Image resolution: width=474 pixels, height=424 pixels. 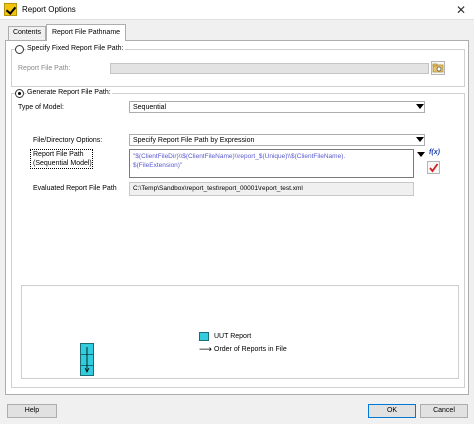 I want to click on uut-report-block, so click(x=87, y=359).